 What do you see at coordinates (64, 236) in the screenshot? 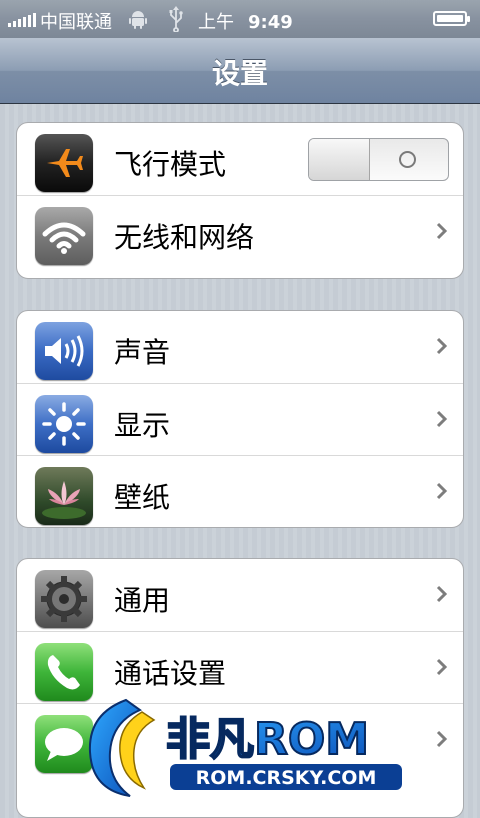
I see `wifi-icon` at bounding box center [64, 236].